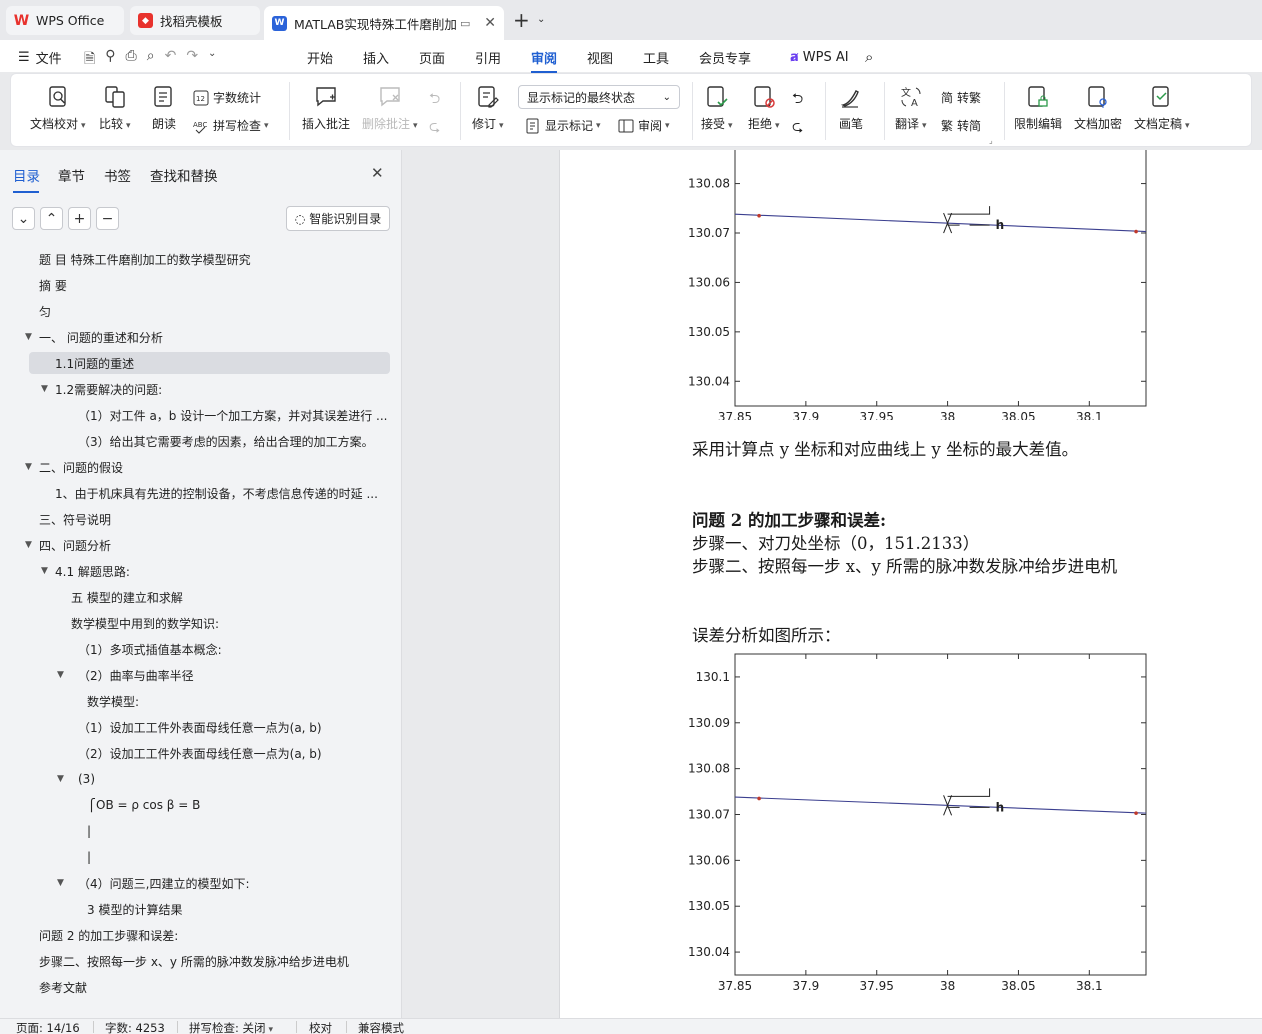  I want to click on menu-view: 视图, so click(600, 57).